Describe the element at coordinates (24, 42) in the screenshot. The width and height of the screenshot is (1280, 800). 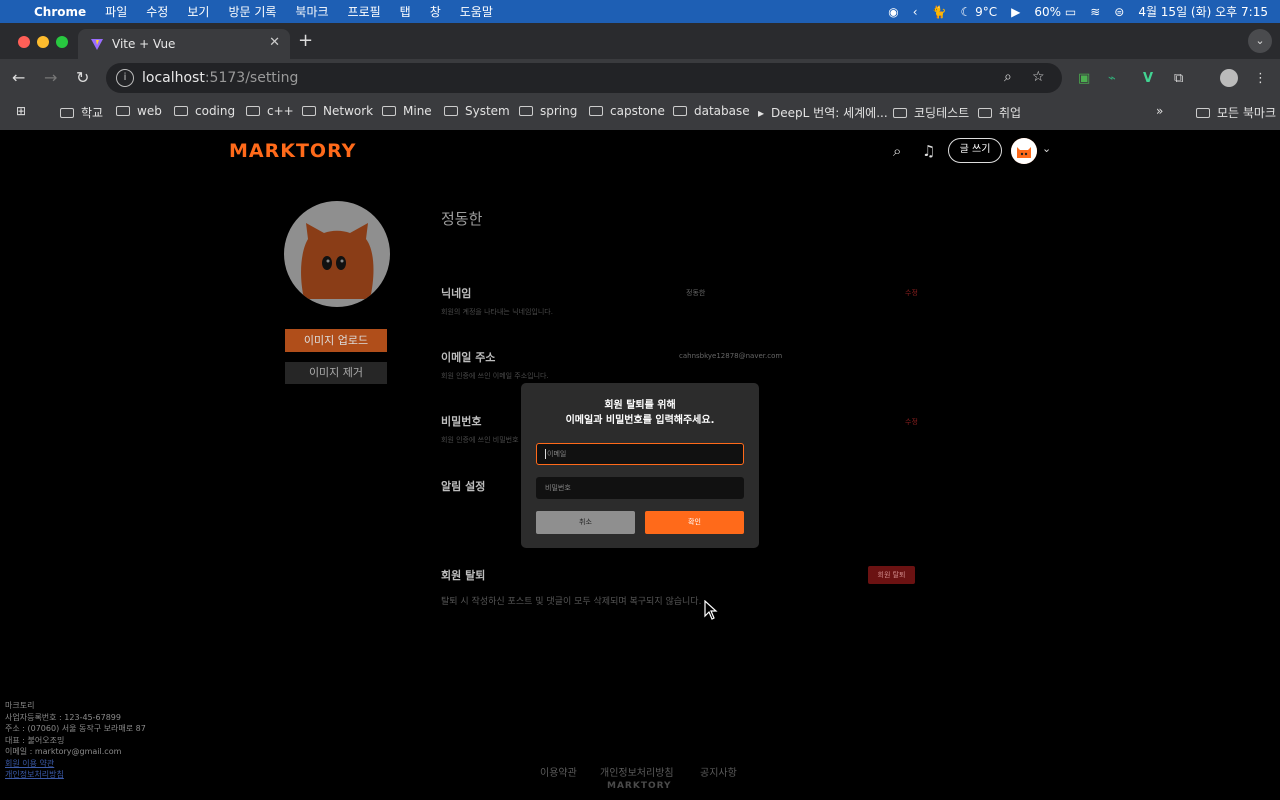
I see `close-window-button` at that location.